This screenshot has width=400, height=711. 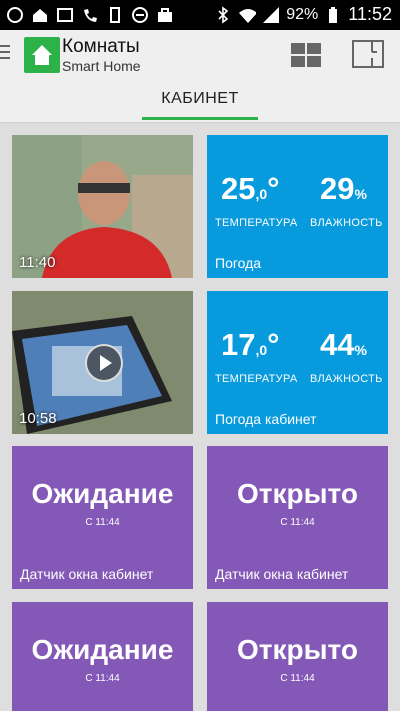 I want to click on floor-plan-icon, so click(x=368, y=54).